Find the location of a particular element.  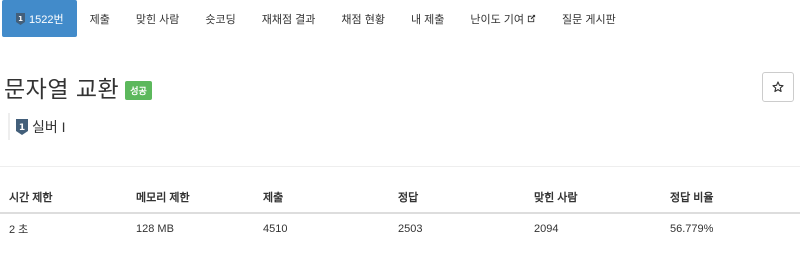

tab-my-submissions: 내 제출 is located at coordinates (427, 18).